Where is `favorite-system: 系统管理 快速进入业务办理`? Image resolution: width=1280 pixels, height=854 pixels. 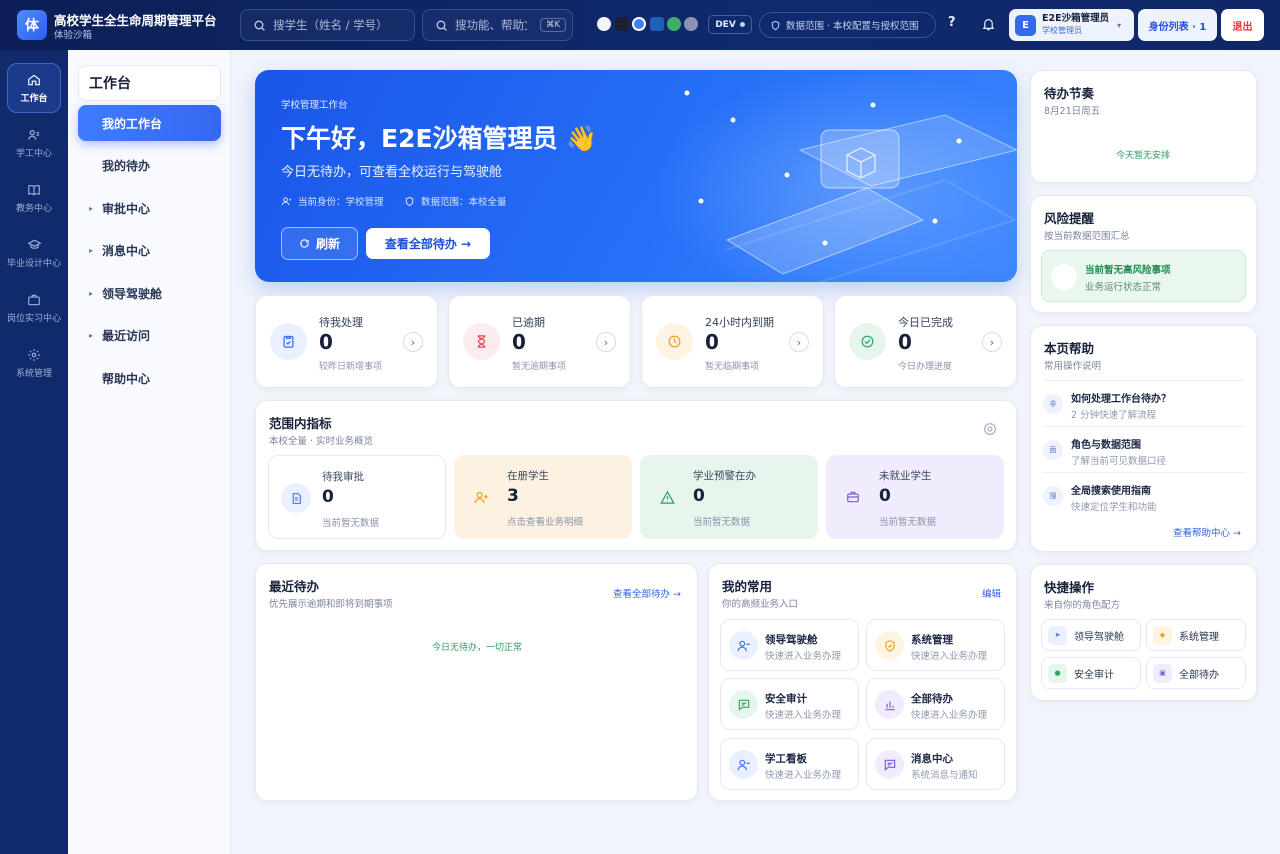
favorite-system: 系统管理 快速进入业务办理 is located at coordinates (935, 645).